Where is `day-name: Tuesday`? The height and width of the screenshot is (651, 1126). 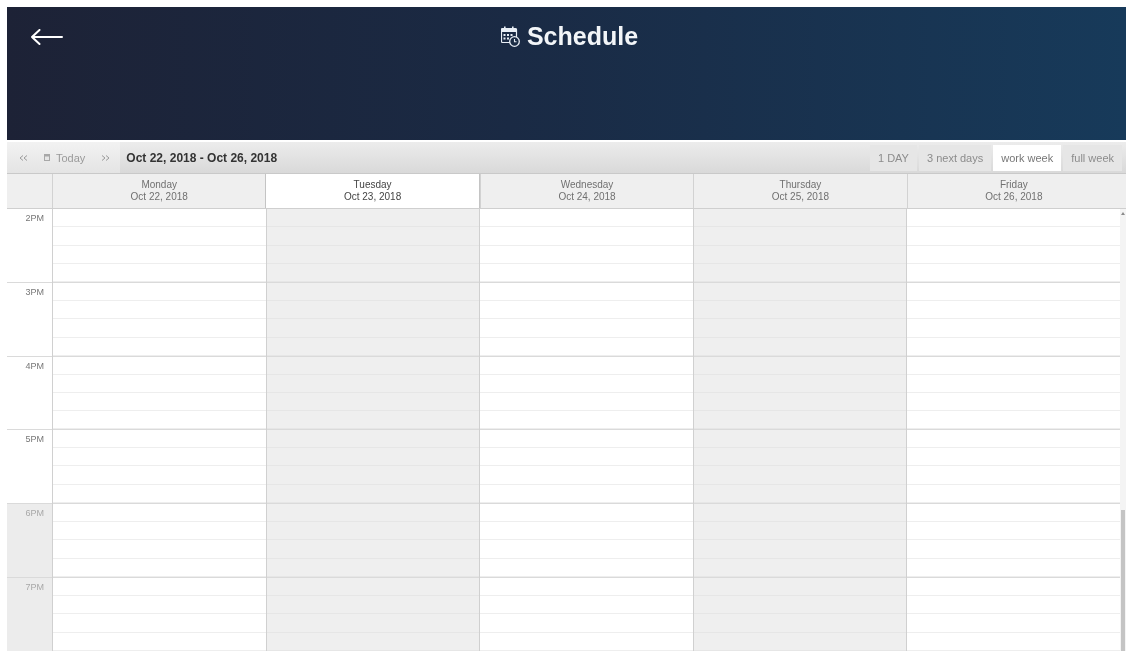
day-name: Tuesday is located at coordinates (372, 185).